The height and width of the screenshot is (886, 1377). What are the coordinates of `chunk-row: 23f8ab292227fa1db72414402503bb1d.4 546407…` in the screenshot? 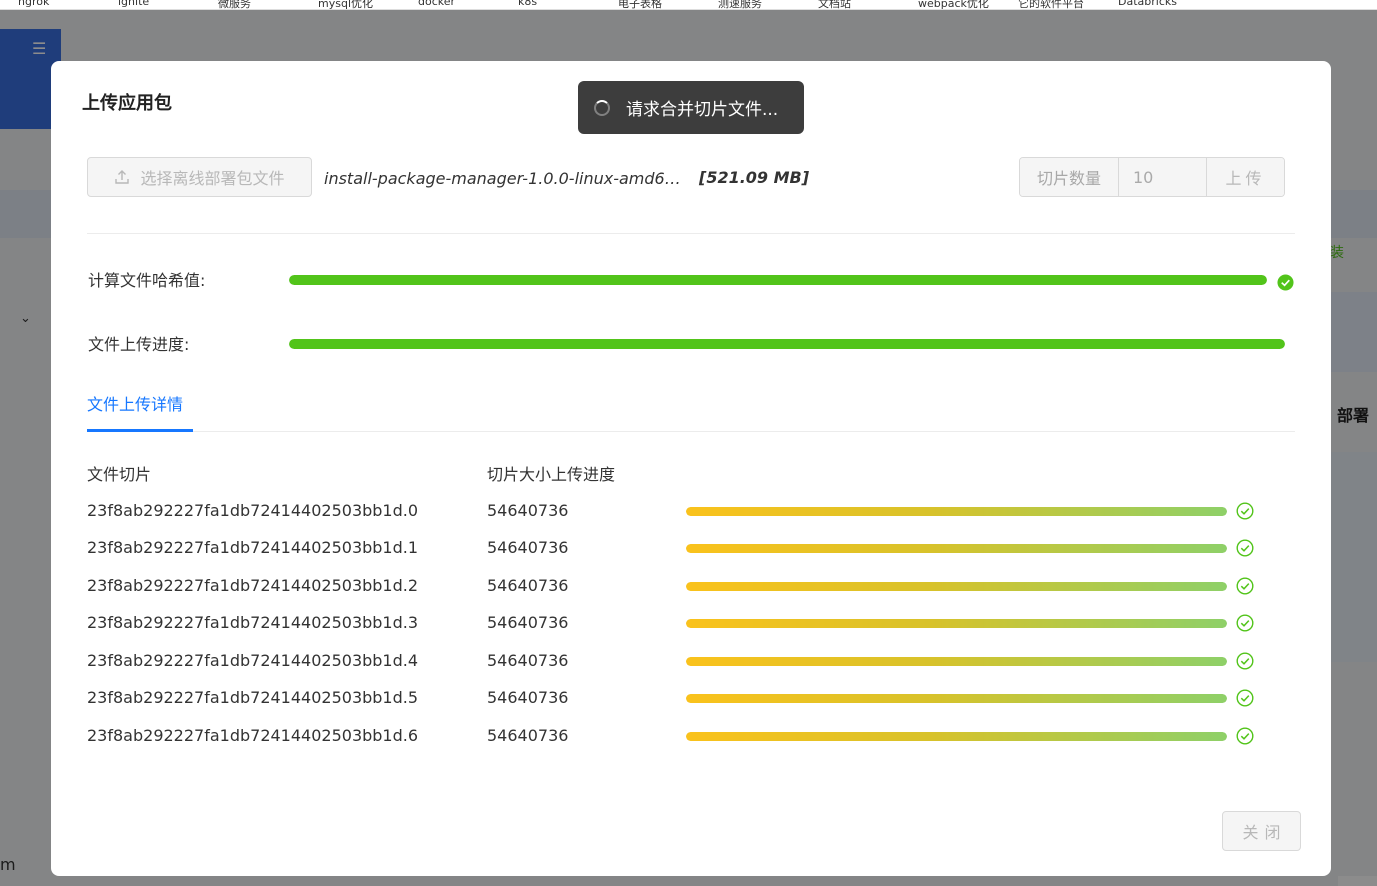 It's located at (691, 661).